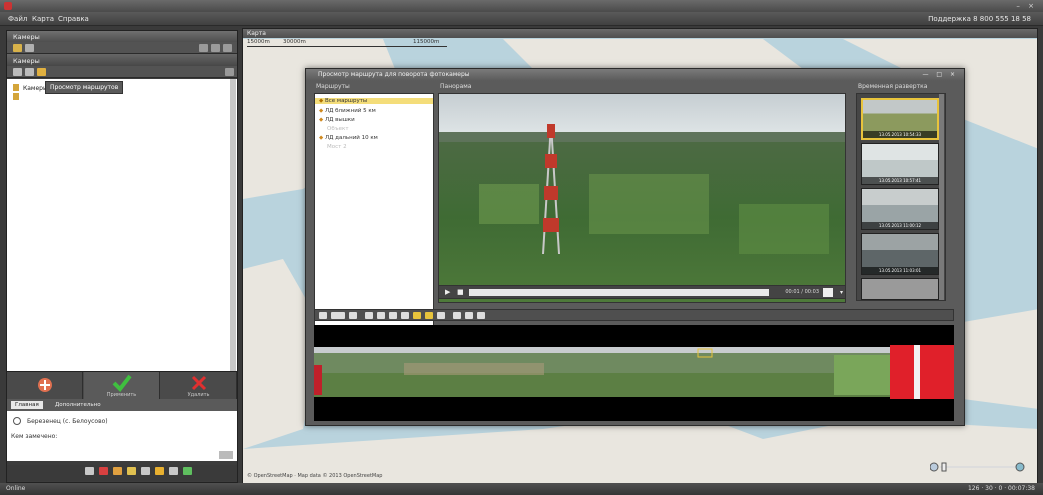  What do you see at coordinates (43, 19) in the screenshot?
I see `menu-map: Карта` at bounding box center [43, 19].